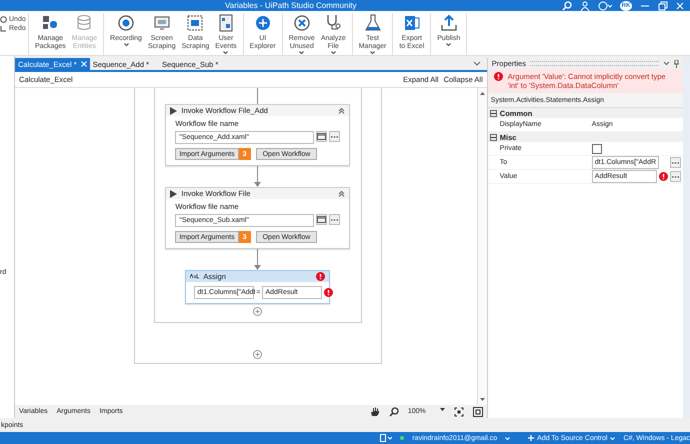 This screenshot has width=690, height=444. I want to click on scroll-up-icon, so click(482, 93).